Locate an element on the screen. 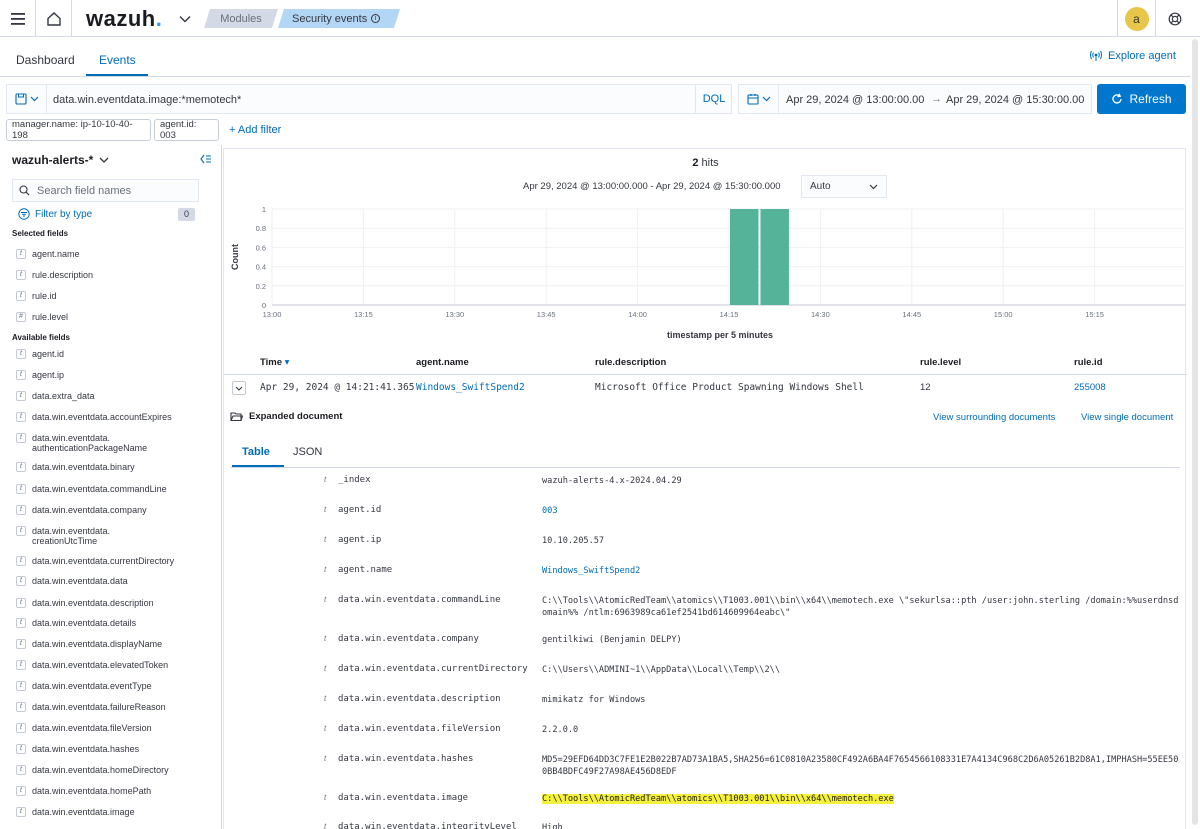 This screenshot has height=829, width=1200. field-item: t data.win.eventdata.commandLine is located at coordinates (109, 489).